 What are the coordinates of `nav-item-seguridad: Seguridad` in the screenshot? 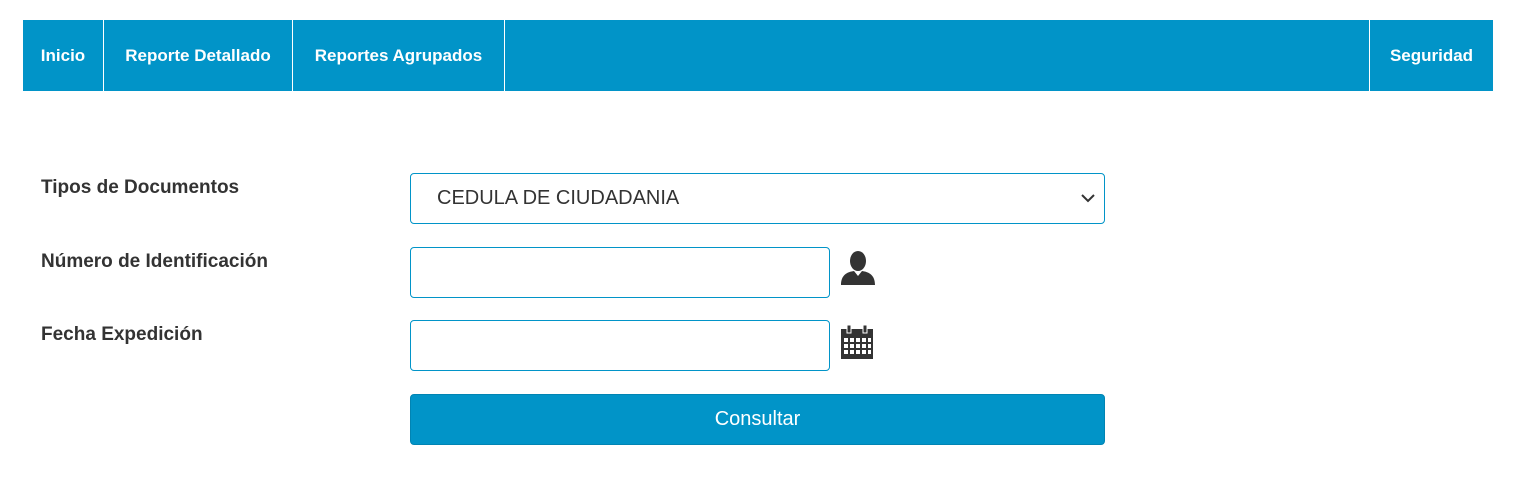 It's located at (1431, 55).